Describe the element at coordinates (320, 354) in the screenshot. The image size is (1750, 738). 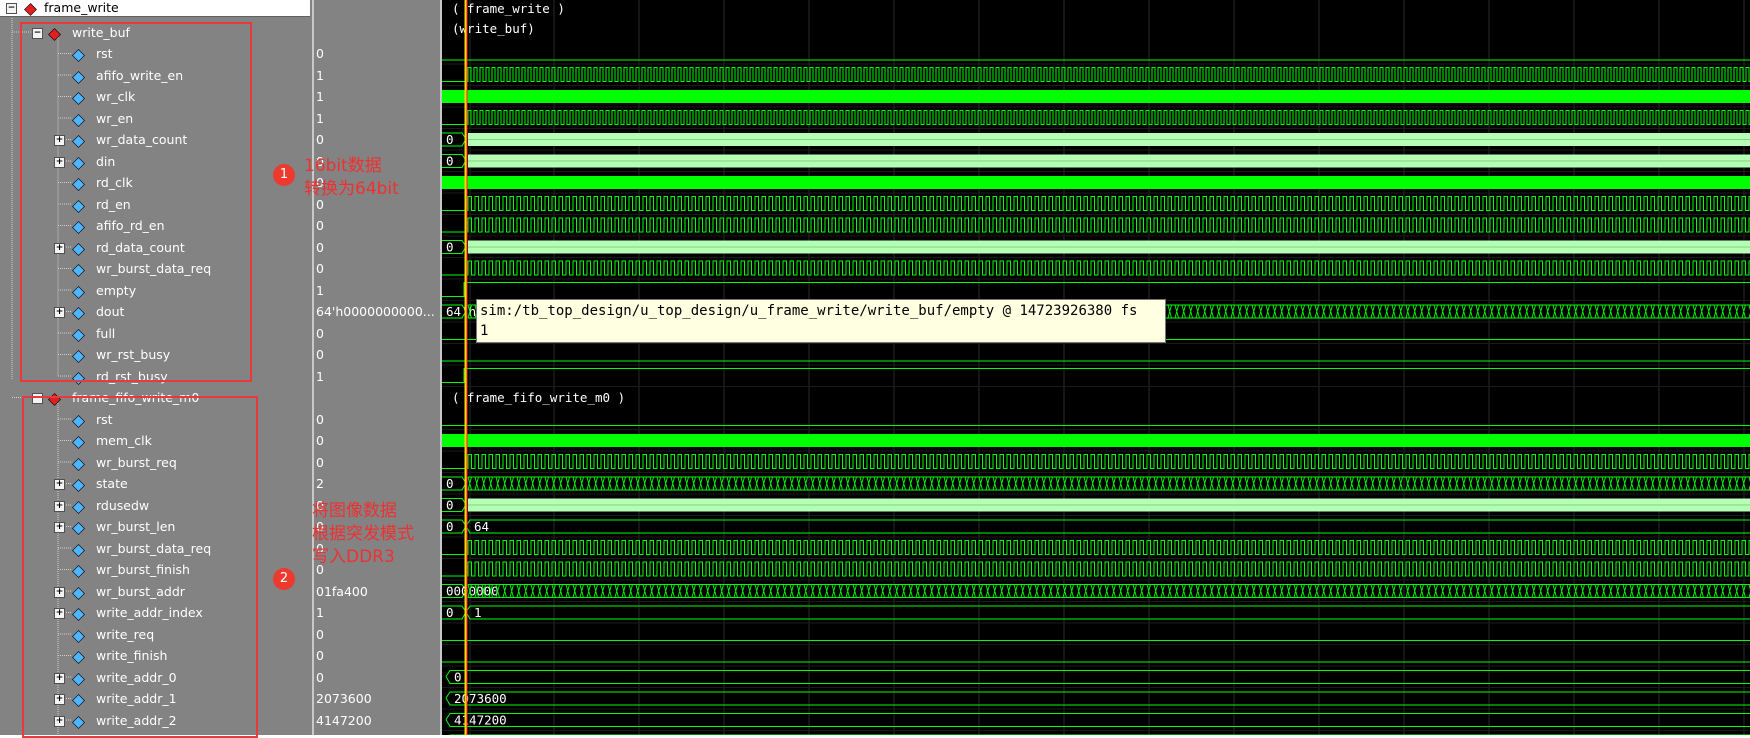
I see `signal-value-wr-rst-busy: 0` at that location.